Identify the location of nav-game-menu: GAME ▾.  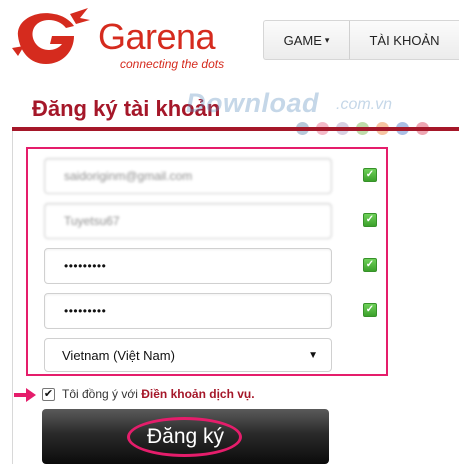
(307, 40).